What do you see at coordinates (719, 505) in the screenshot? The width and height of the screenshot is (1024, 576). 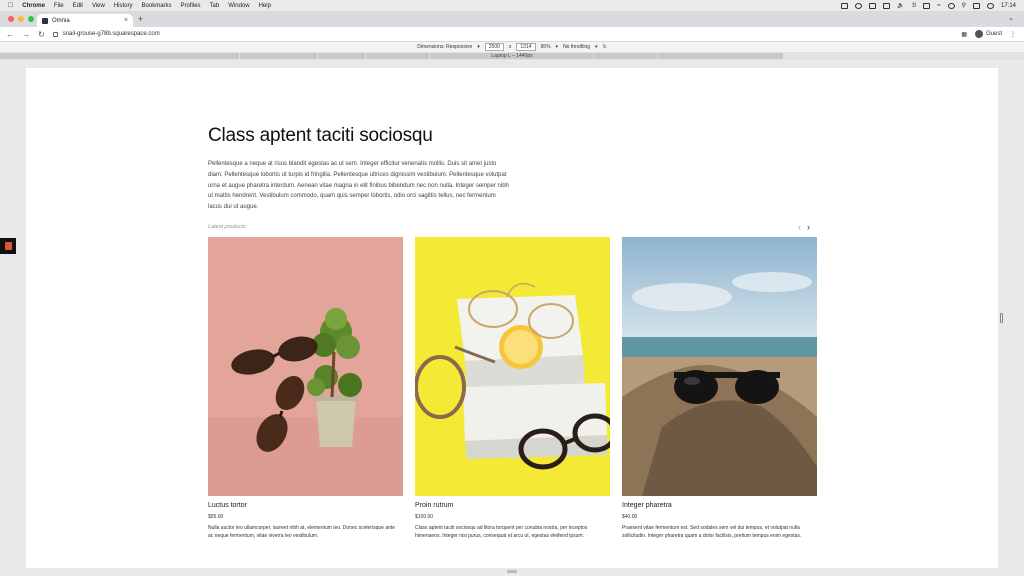 I see `product-name: Integer pharetra` at bounding box center [719, 505].